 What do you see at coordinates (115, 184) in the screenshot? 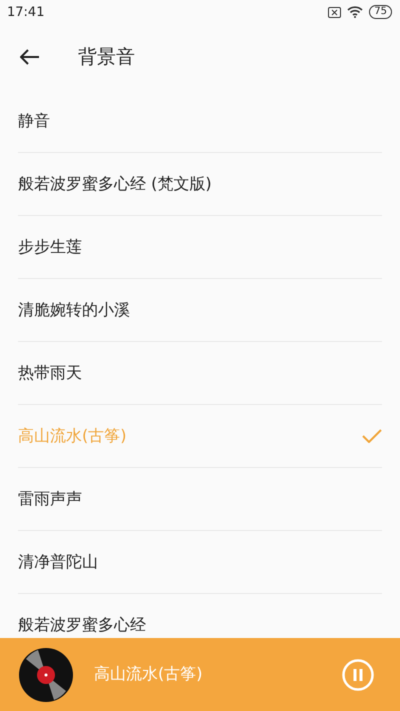
I see `track-name: 般若波罗蜜多心经 (梵文版)` at bounding box center [115, 184].